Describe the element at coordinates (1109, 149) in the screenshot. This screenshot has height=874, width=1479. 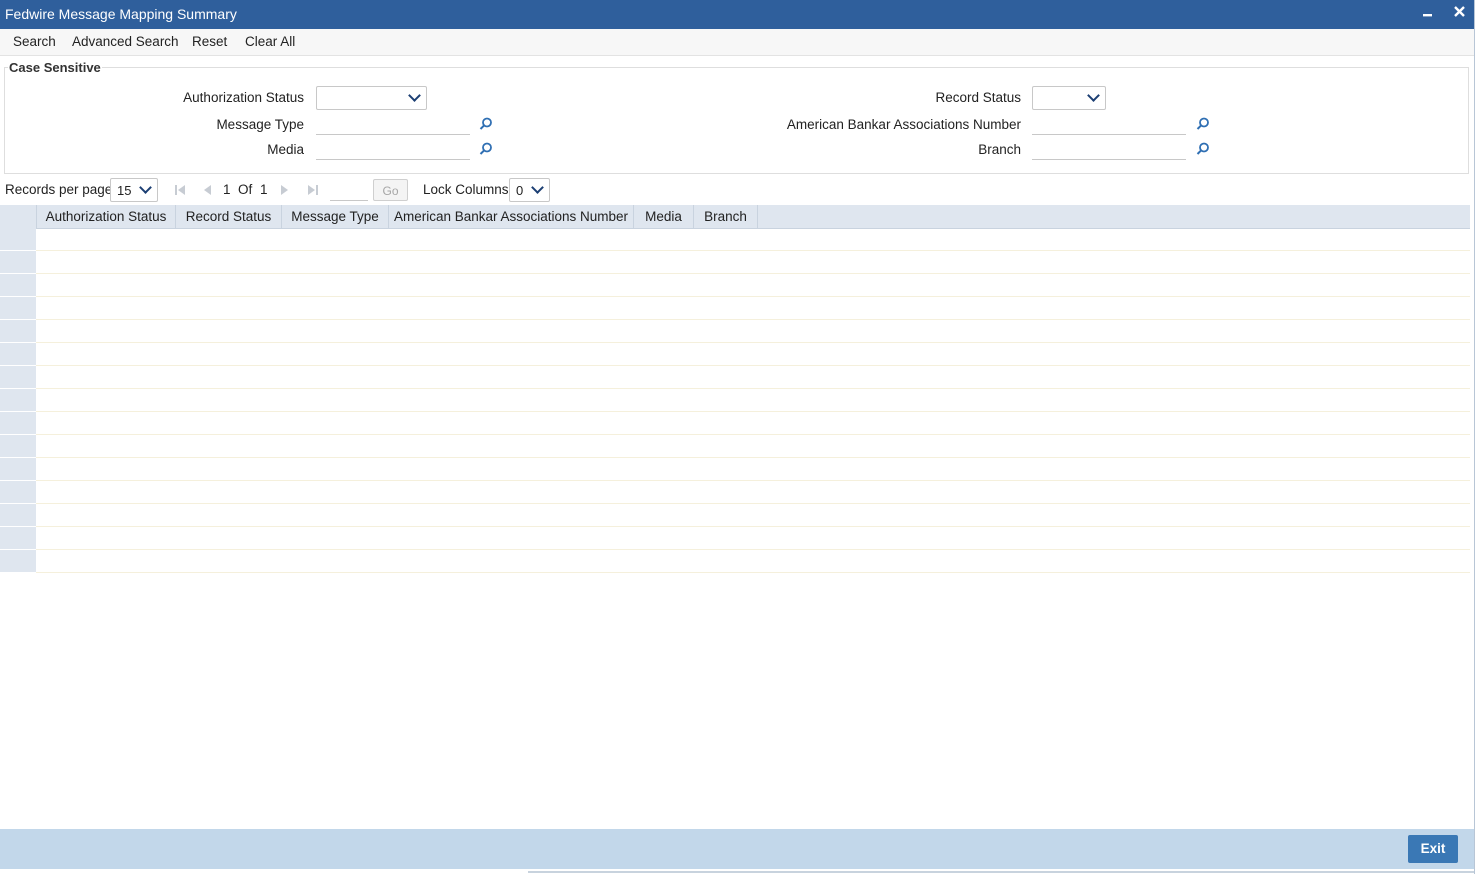
I see `branch-input` at that location.